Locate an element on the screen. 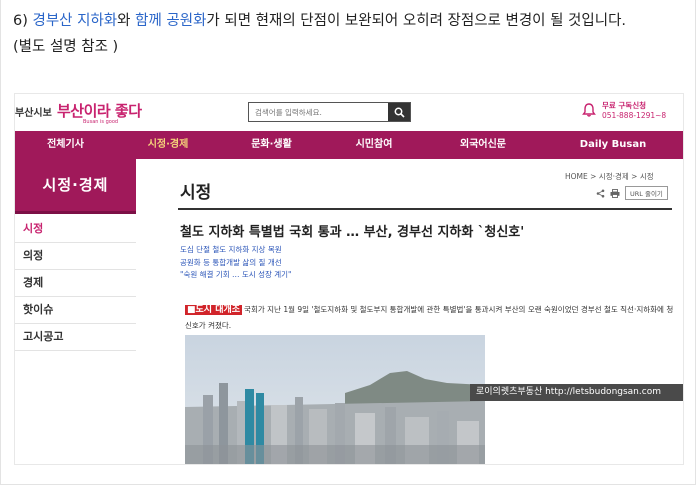 The image size is (696, 485). subhead: "숙원 해결 기회 … 도시 성장 계기" is located at coordinates (236, 274).